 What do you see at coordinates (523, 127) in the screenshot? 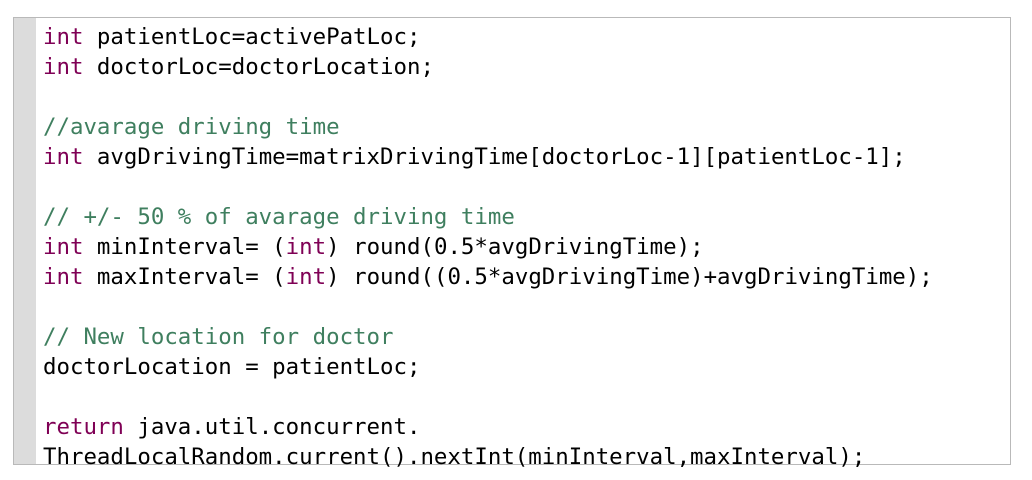
I see `code-line: //avarage driving time` at bounding box center [523, 127].